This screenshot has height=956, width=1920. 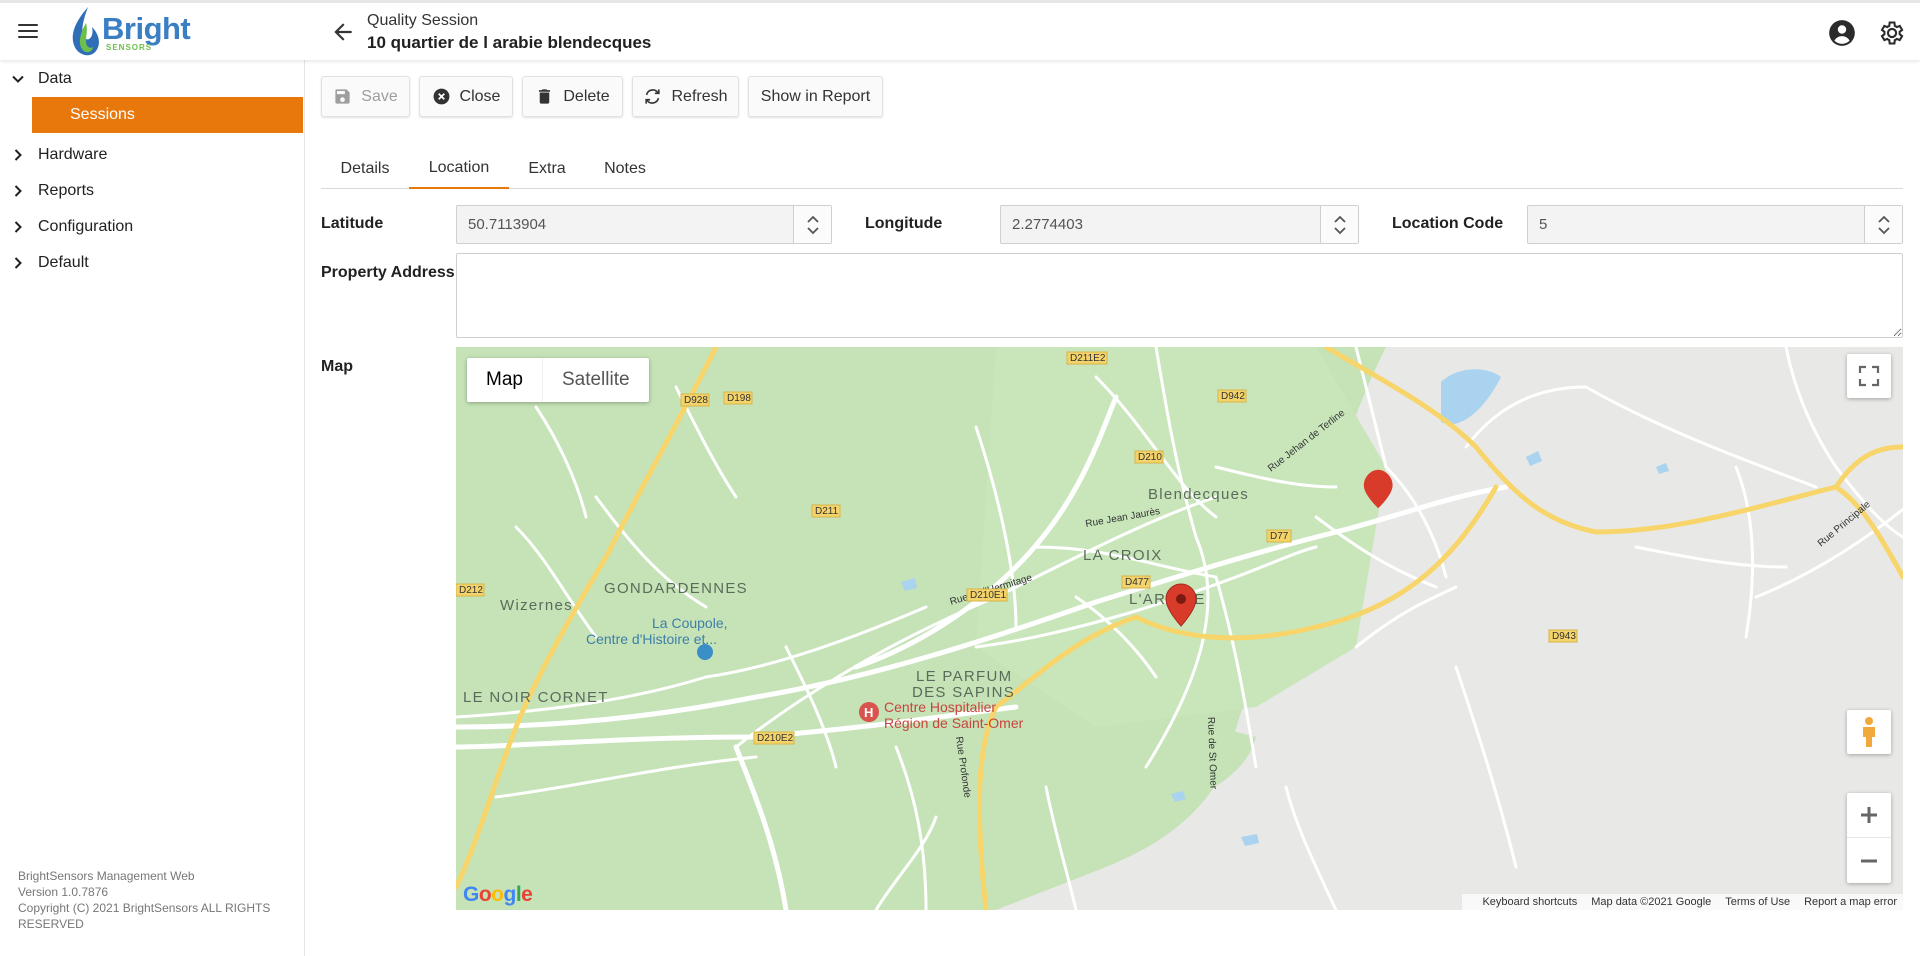 What do you see at coordinates (596, 380) in the screenshot?
I see `map-type-satellite-button: Satellite` at bounding box center [596, 380].